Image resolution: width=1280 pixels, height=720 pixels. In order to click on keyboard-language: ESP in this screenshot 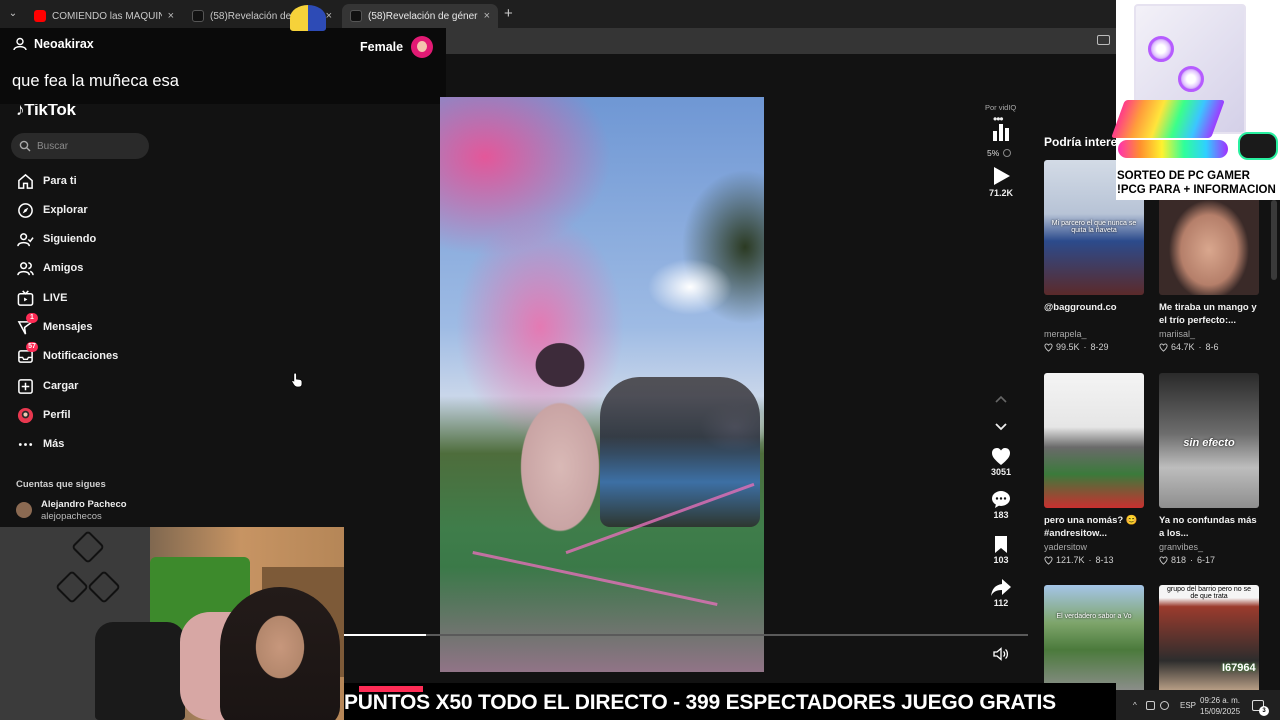, I will do `click(1188, 705)`.